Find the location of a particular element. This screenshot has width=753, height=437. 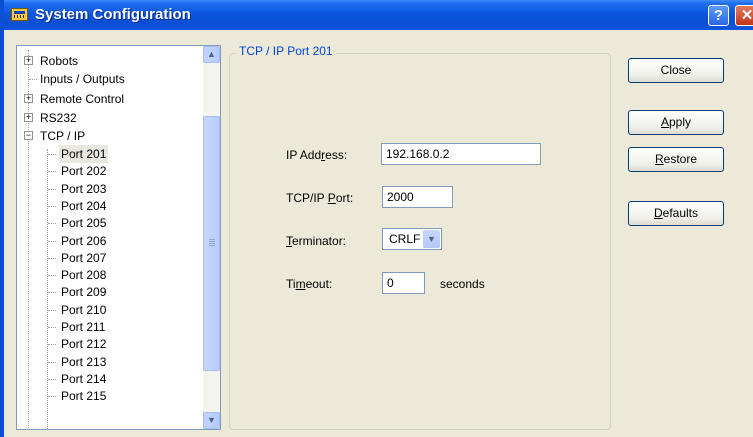

collapse-icon: − is located at coordinates (28, 135).